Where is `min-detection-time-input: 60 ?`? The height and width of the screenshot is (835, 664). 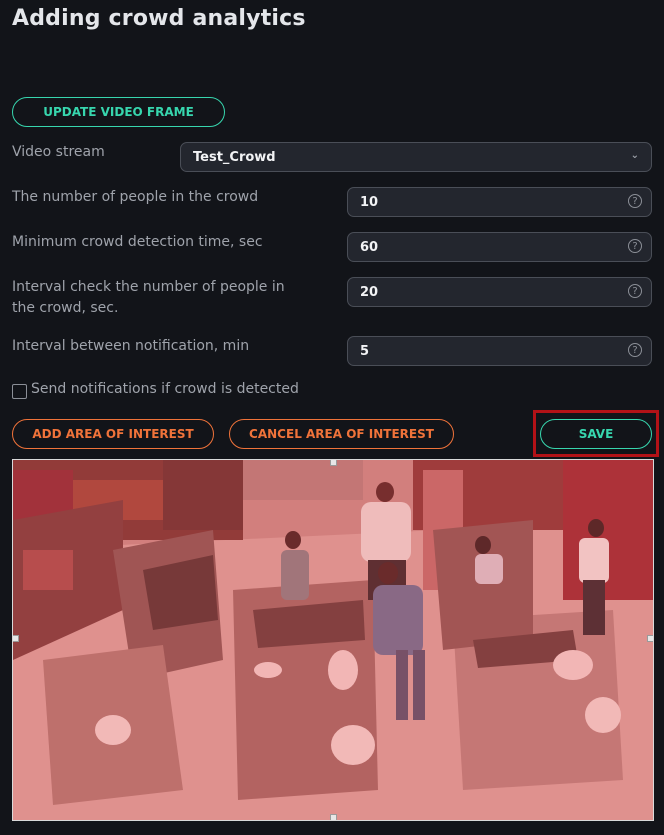 min-detection-time-input: 60 ? is located at coordinates (499, 247).